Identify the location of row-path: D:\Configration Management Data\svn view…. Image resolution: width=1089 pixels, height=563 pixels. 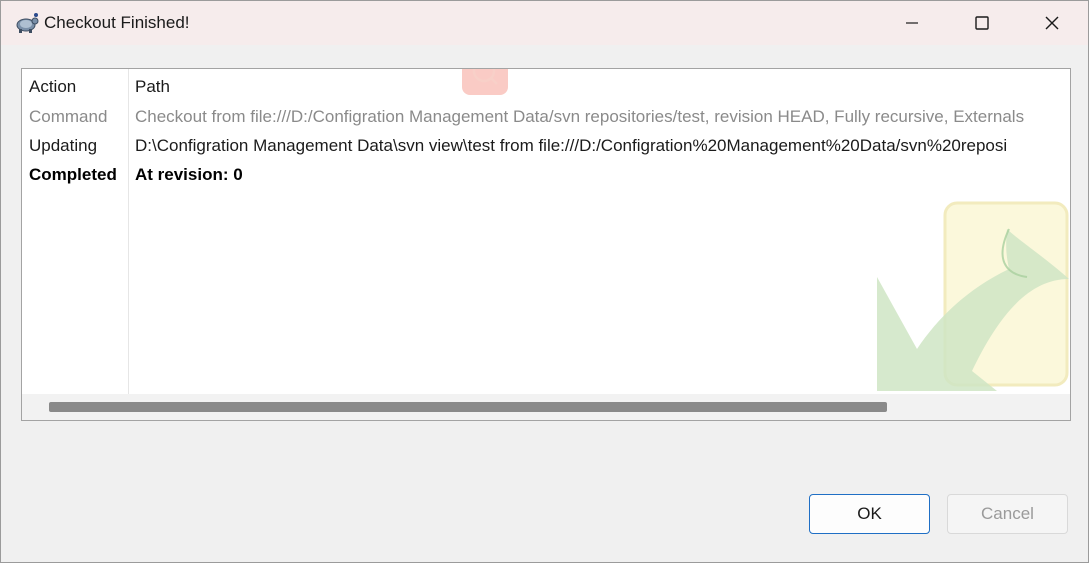
(571, 145).